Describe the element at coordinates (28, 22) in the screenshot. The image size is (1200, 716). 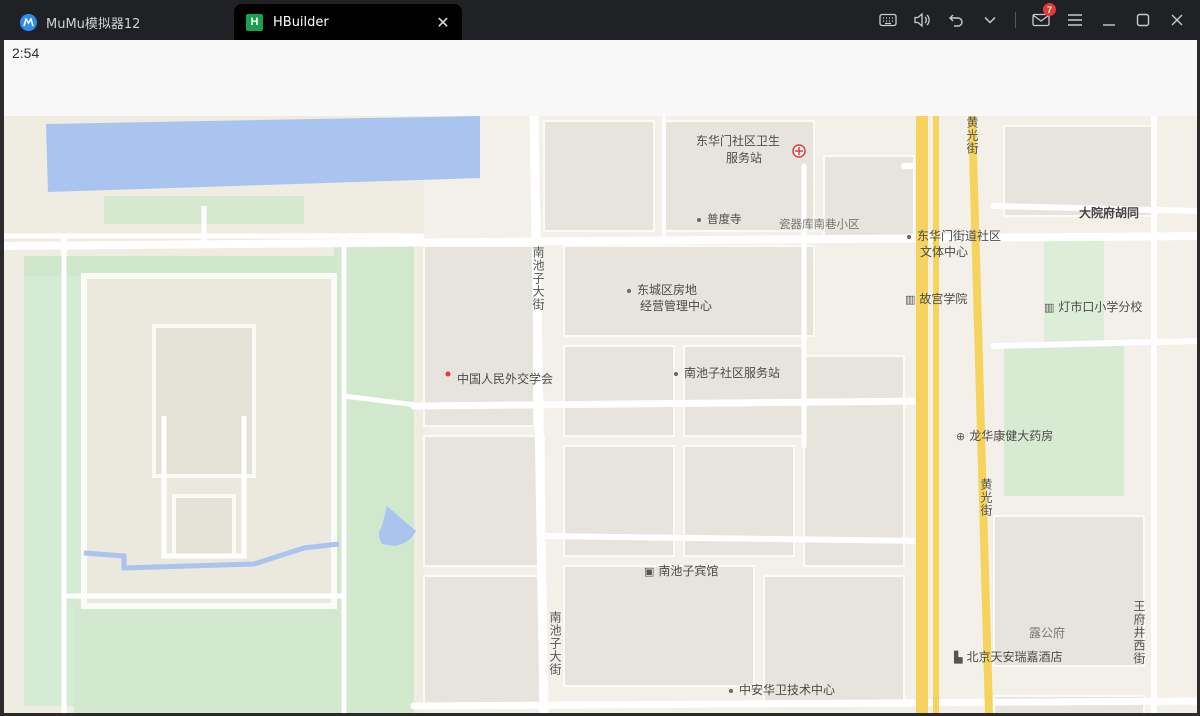
I see `mumu-logo-icon` at that location.